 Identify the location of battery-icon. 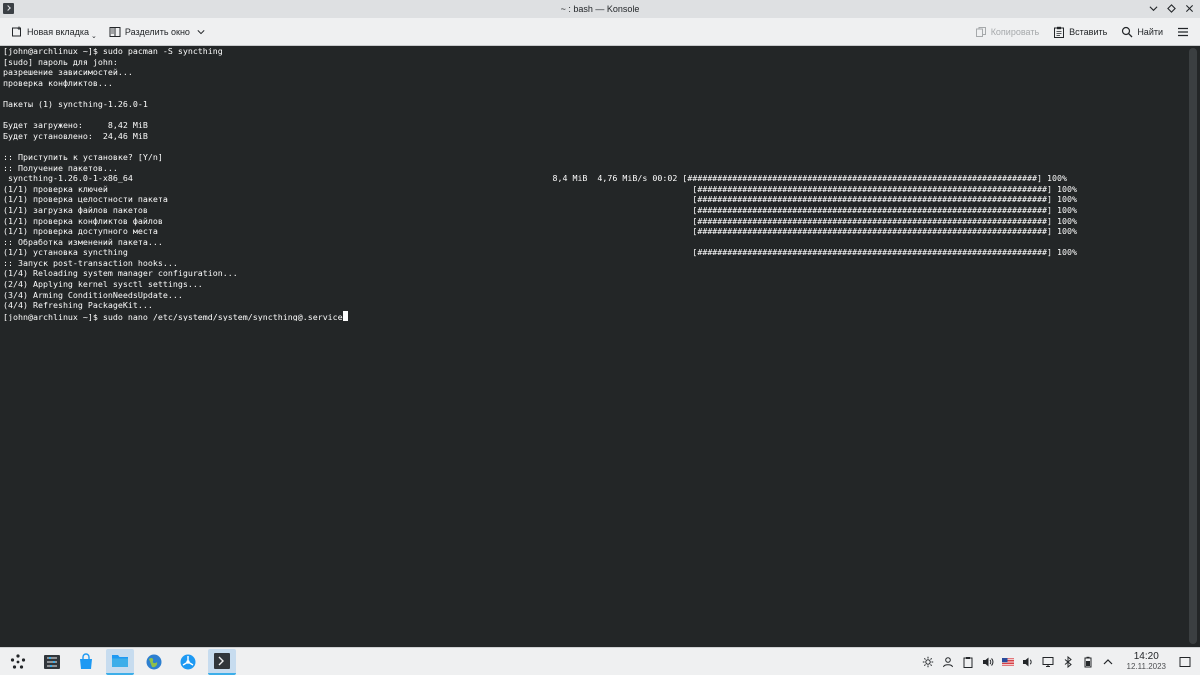
(1088, 662).